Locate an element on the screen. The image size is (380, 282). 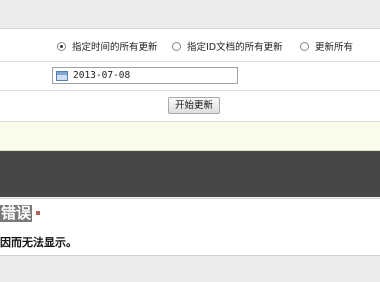
option-by-time: 指定时间的所有更新 is located at coordinates (107, 46).